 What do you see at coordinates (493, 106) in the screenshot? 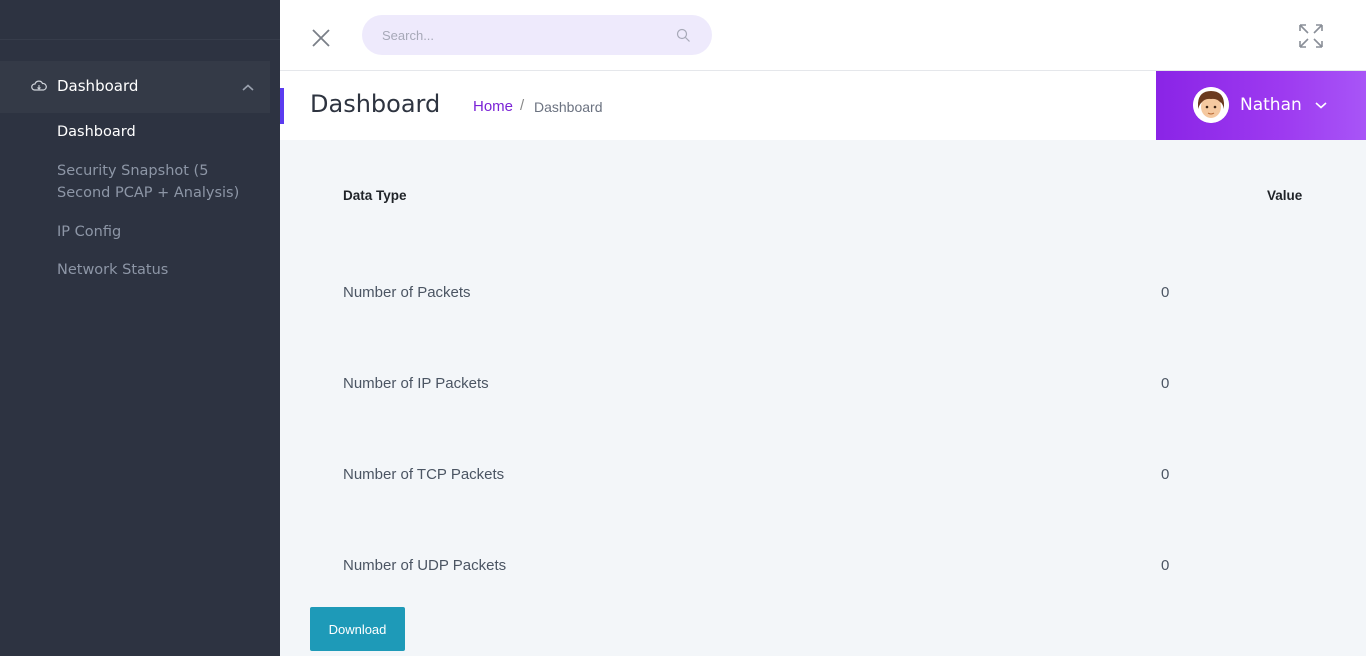
I see `breadcrumb-home-link: Home` at bounding box center [493, 106].